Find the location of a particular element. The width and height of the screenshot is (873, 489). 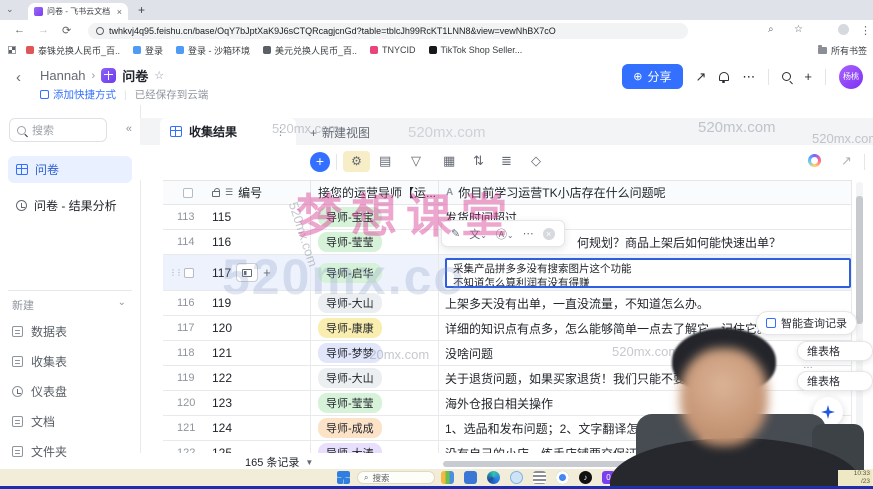

edge-icon is located at coordinates (493, 477).